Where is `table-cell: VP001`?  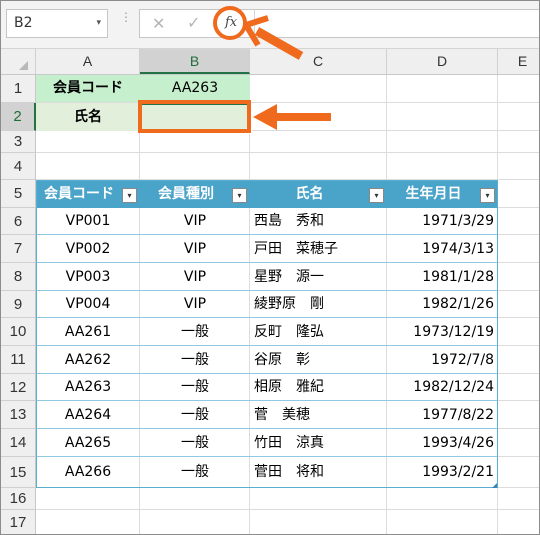 table-cell: VP001 is located at coordinates (88, 221).